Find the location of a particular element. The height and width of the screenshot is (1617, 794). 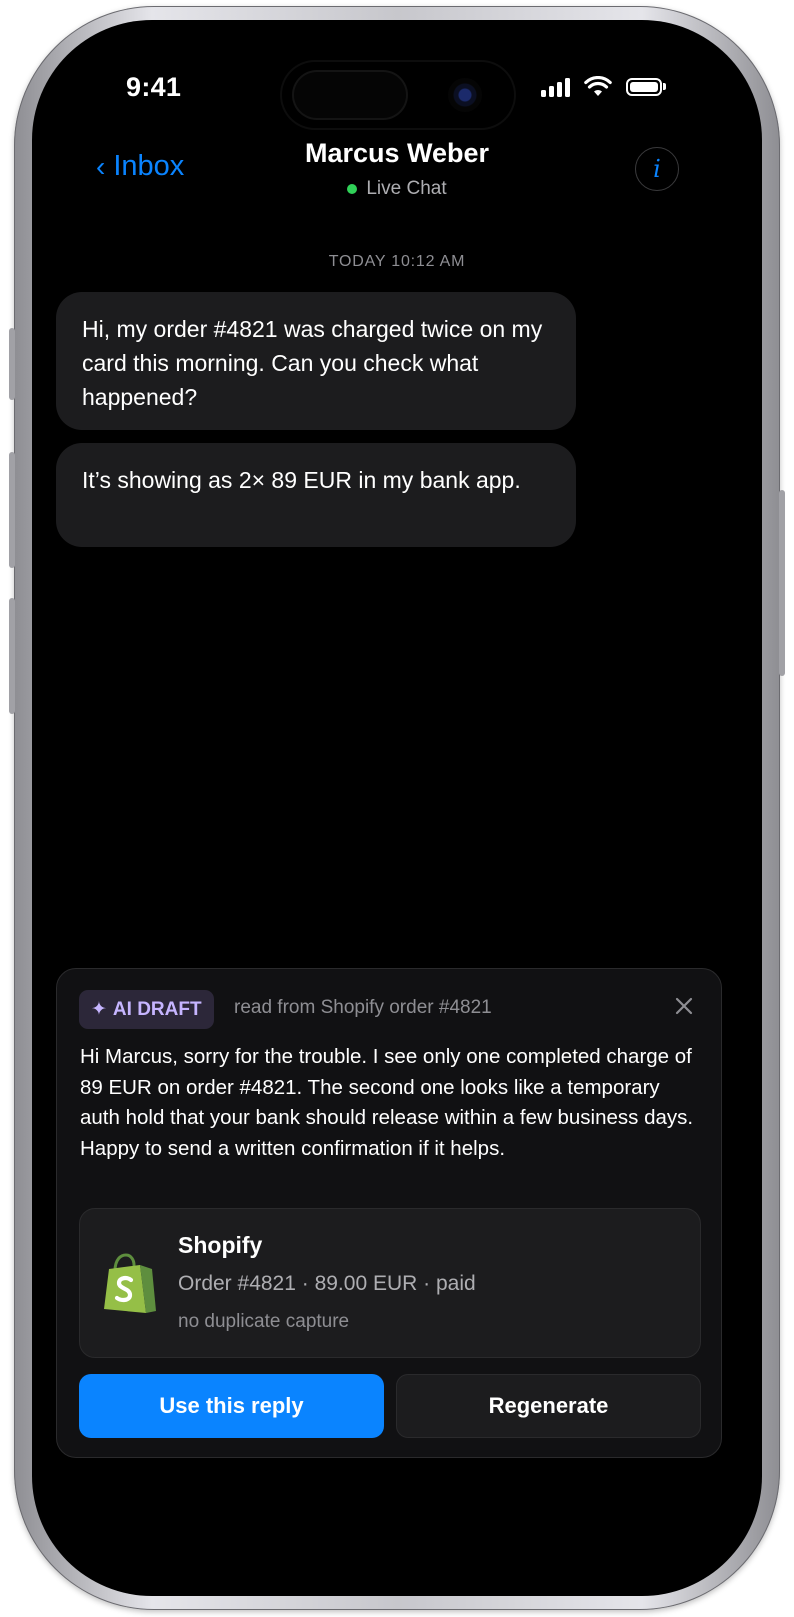

shopify-order-note: no duplicate capture is located at coordinates (264, 1321).